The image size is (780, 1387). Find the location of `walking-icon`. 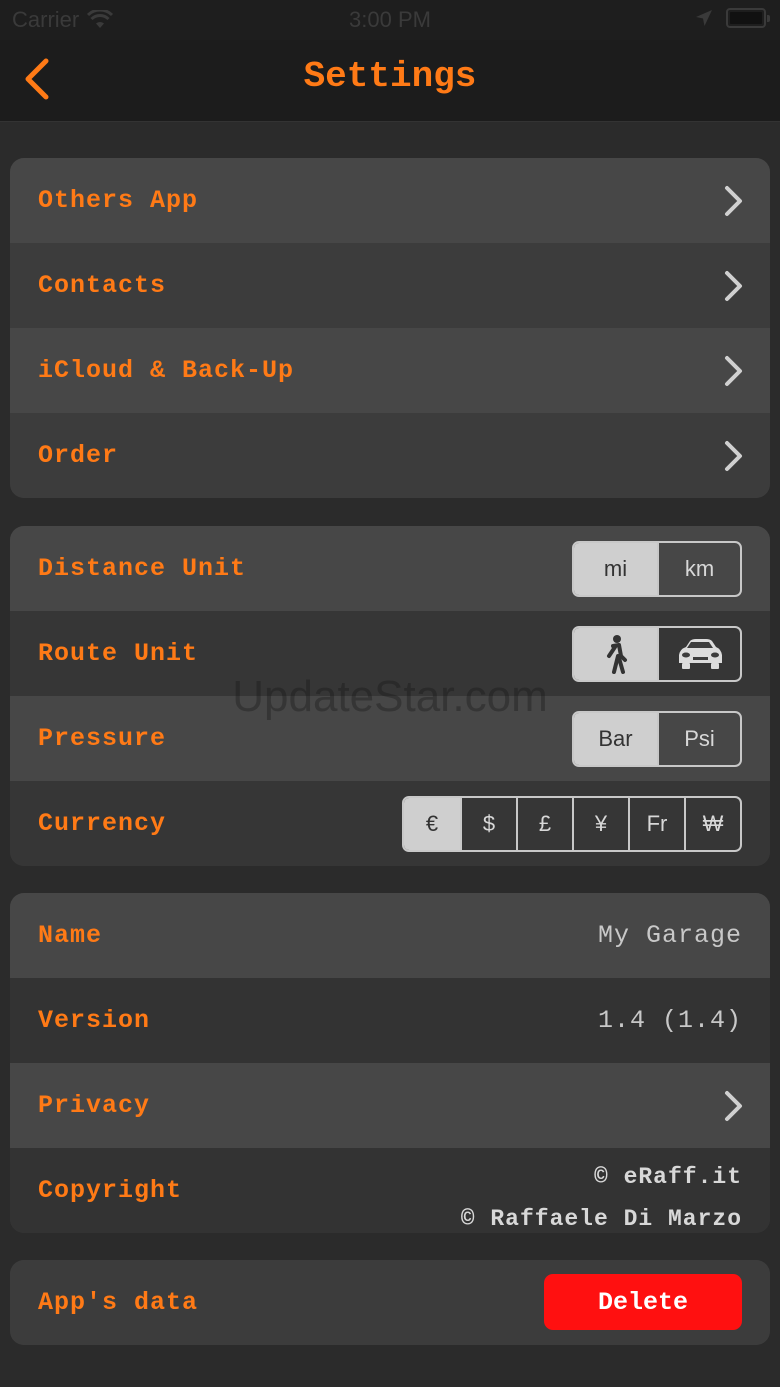

walking-icon is located at coordinates (616, 654).